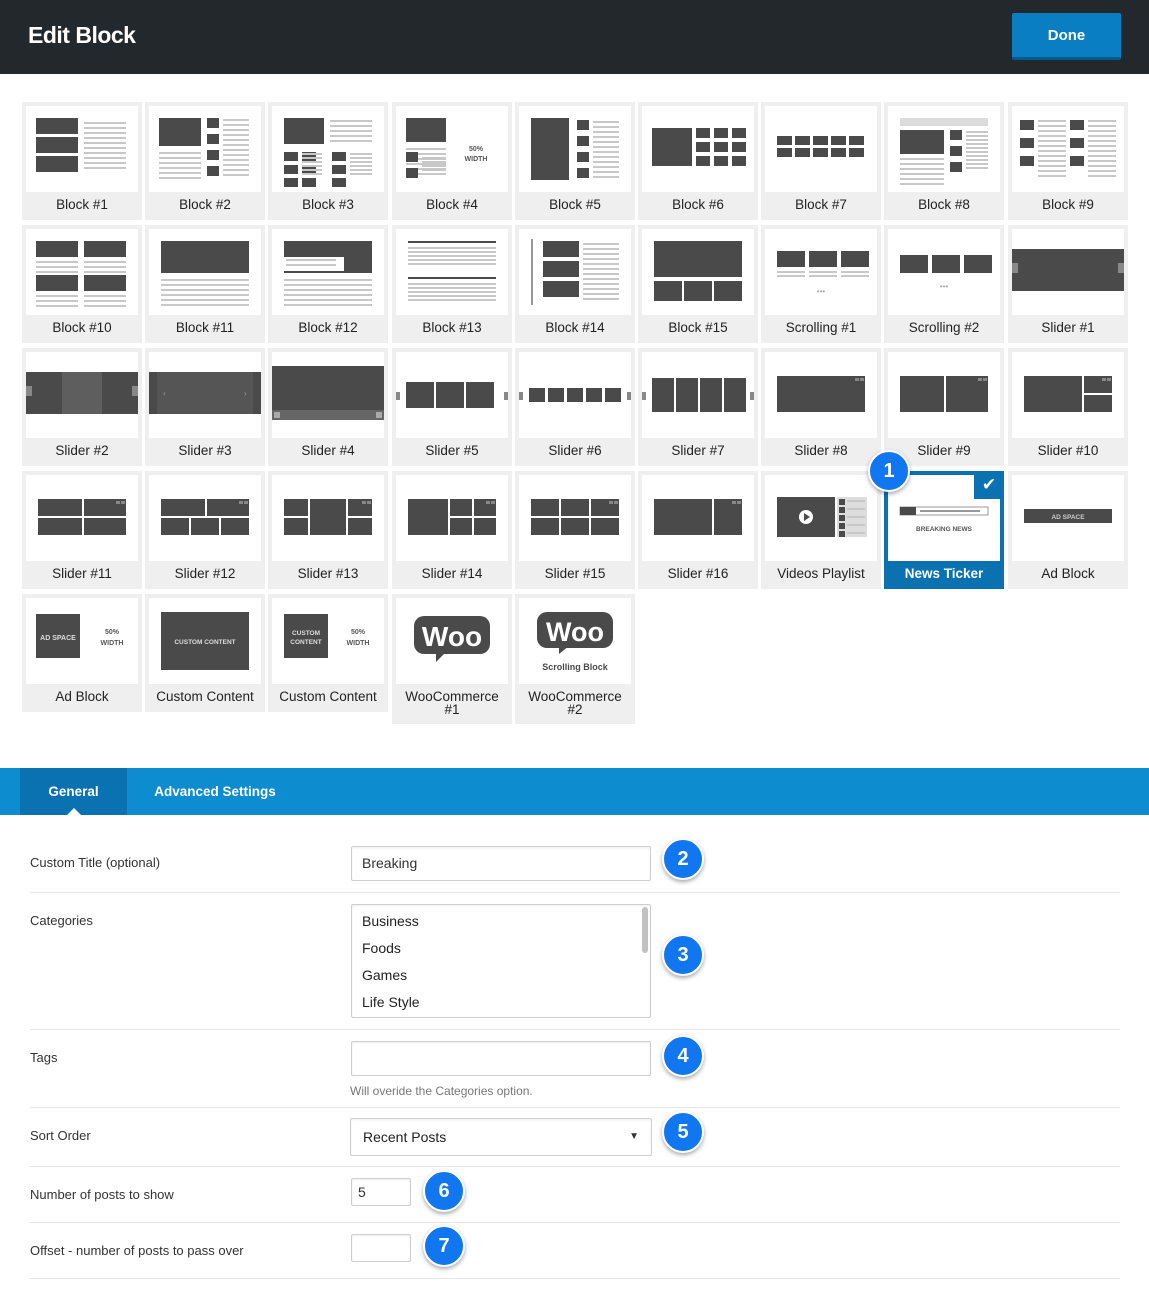 This screenshot has height=1309, width=1149. What do you see at coordinates (501, 975) in the screenshot?
I see `category-option: Games` at bounding box center [501, 975].